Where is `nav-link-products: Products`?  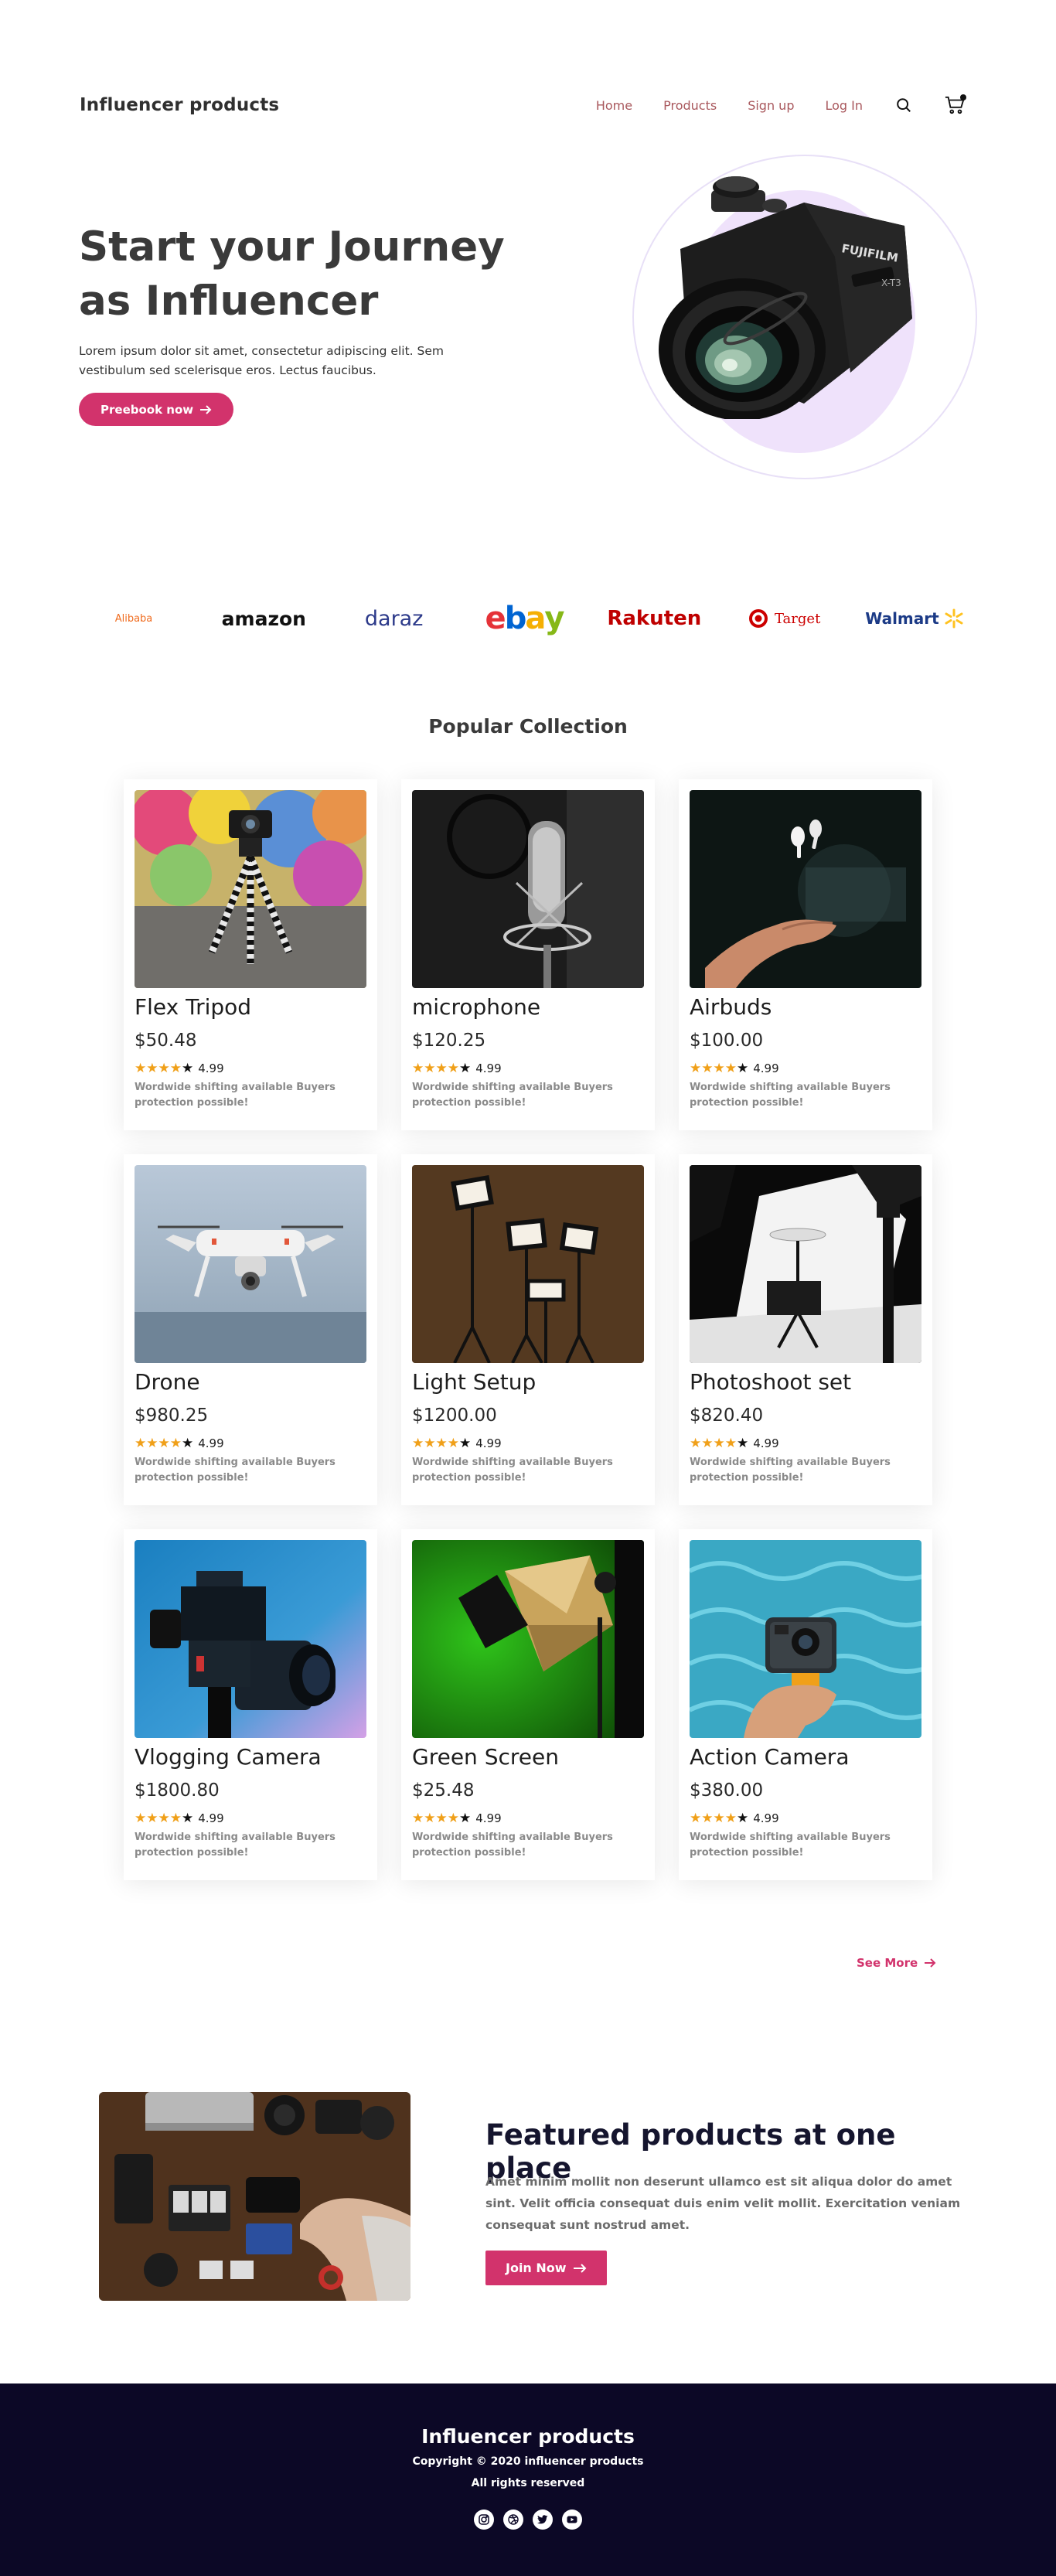
nav-link-products: Products is located at coordinates (690, 105).